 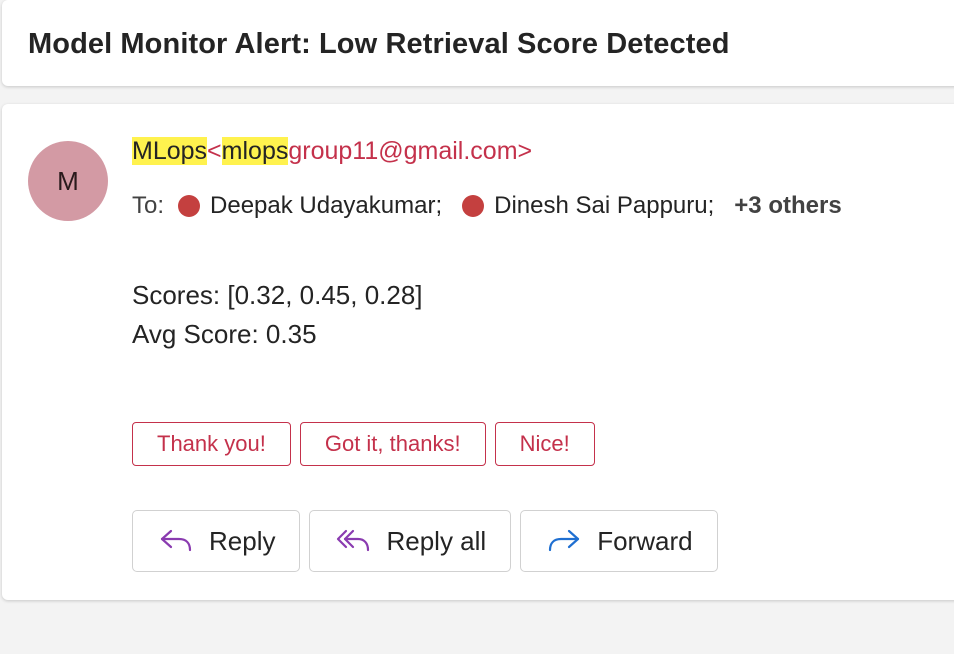 I want to click on body-line-scores: Scores: [0.32, 0.45, 0.28], so click(x=277, y=295).